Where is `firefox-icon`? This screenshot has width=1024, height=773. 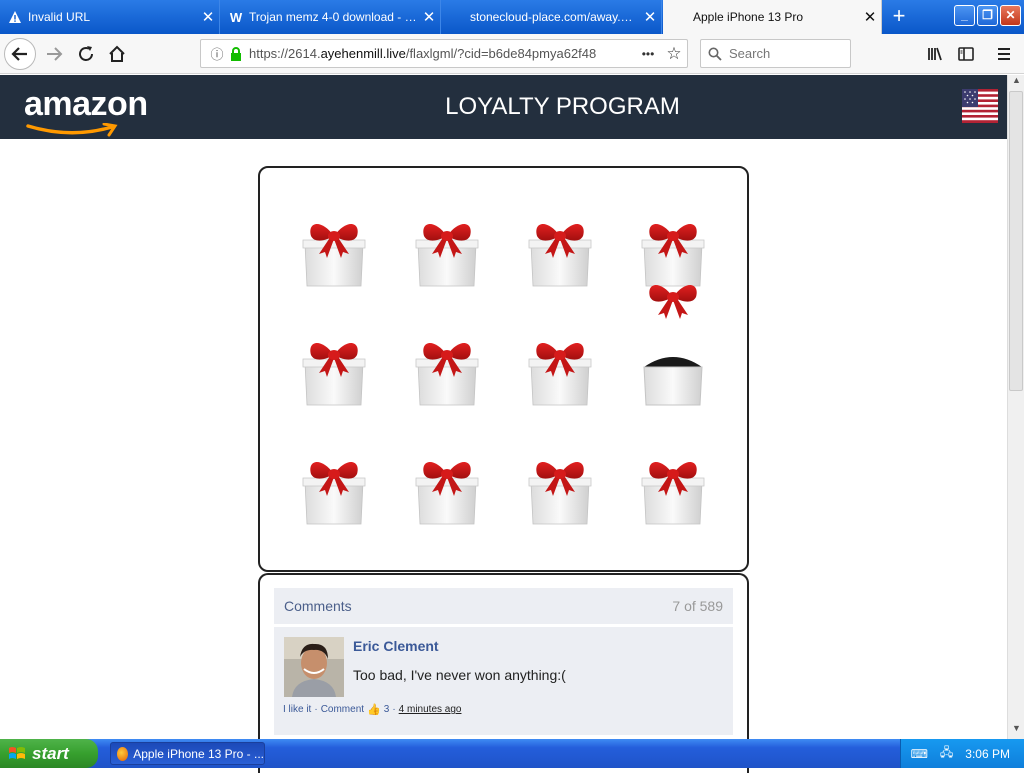 firefox-icon is located at coordinates (123, 753).